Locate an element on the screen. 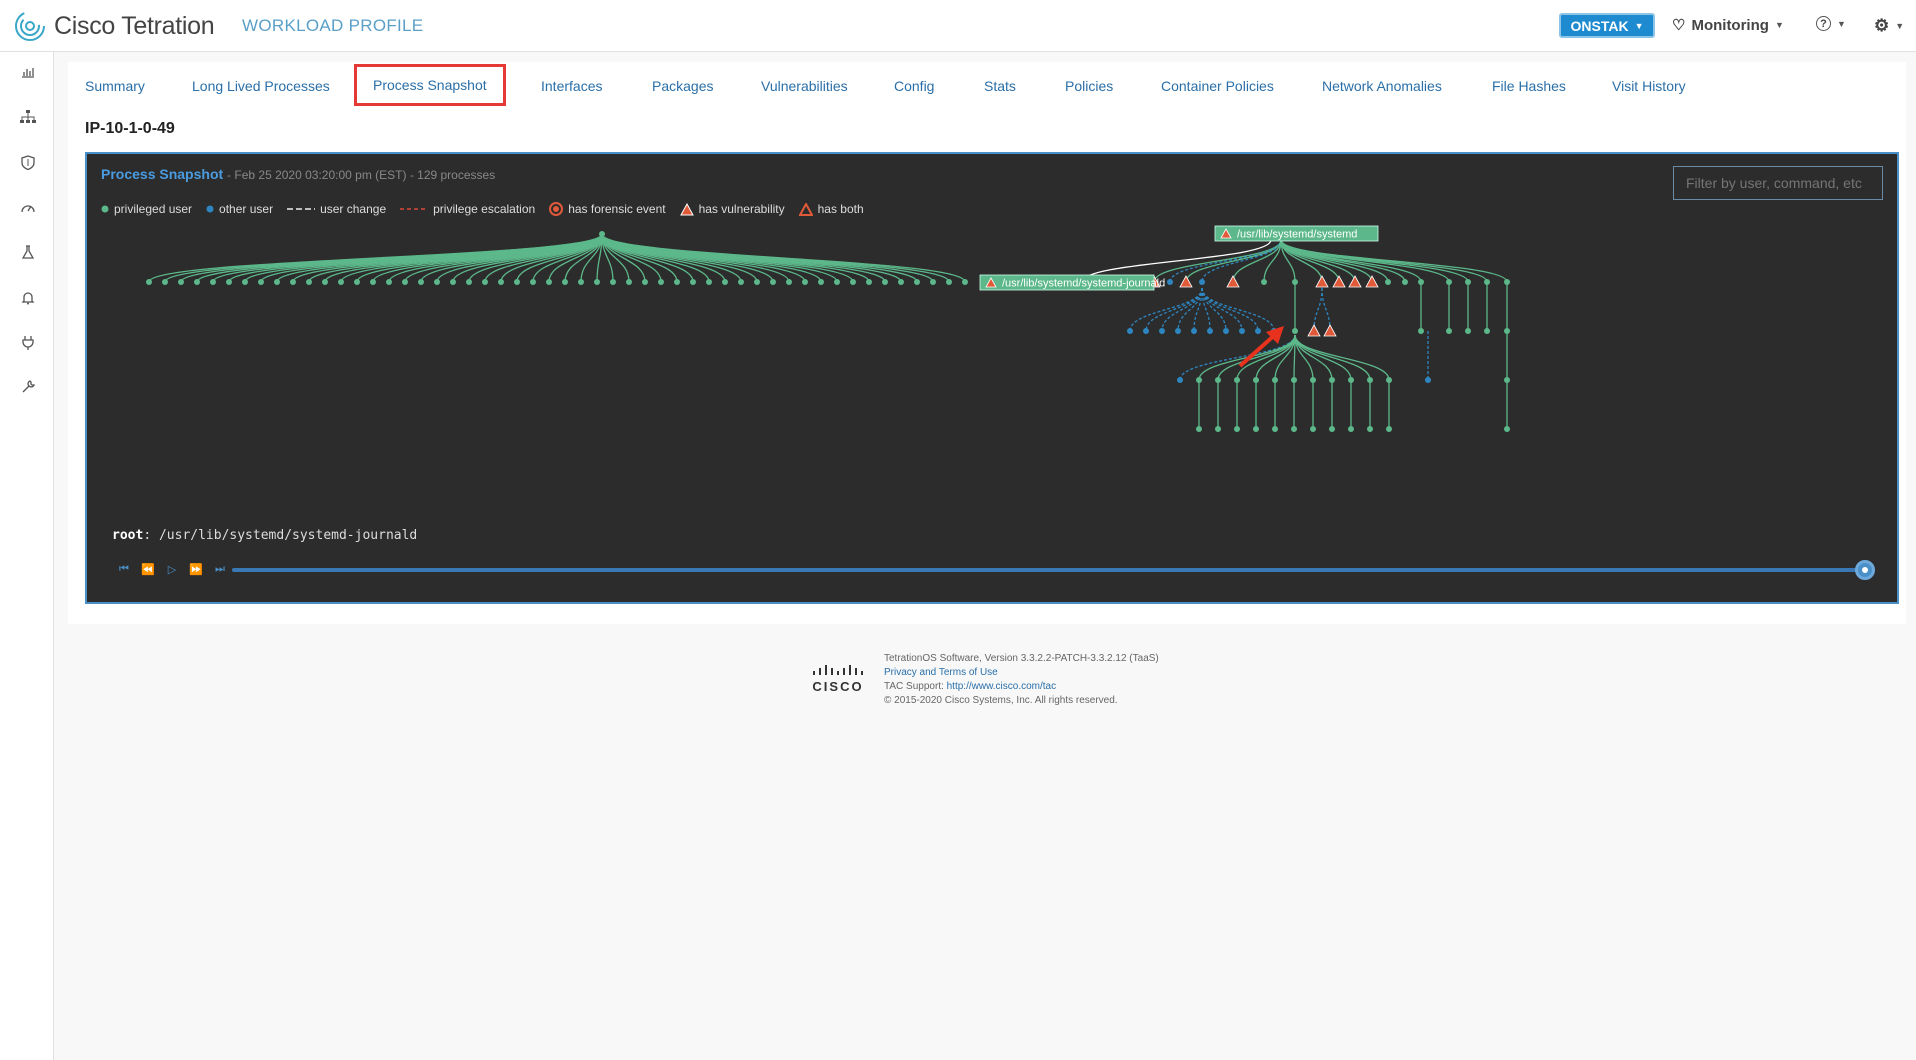 The image size is (1916, 1060). topology-icon is located at coordinates (28, 117).